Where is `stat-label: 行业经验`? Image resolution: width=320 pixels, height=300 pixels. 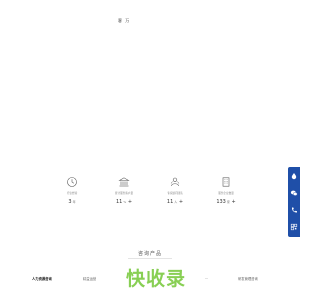 stat-label: 行业经验 is located at coordinates (72, 193).